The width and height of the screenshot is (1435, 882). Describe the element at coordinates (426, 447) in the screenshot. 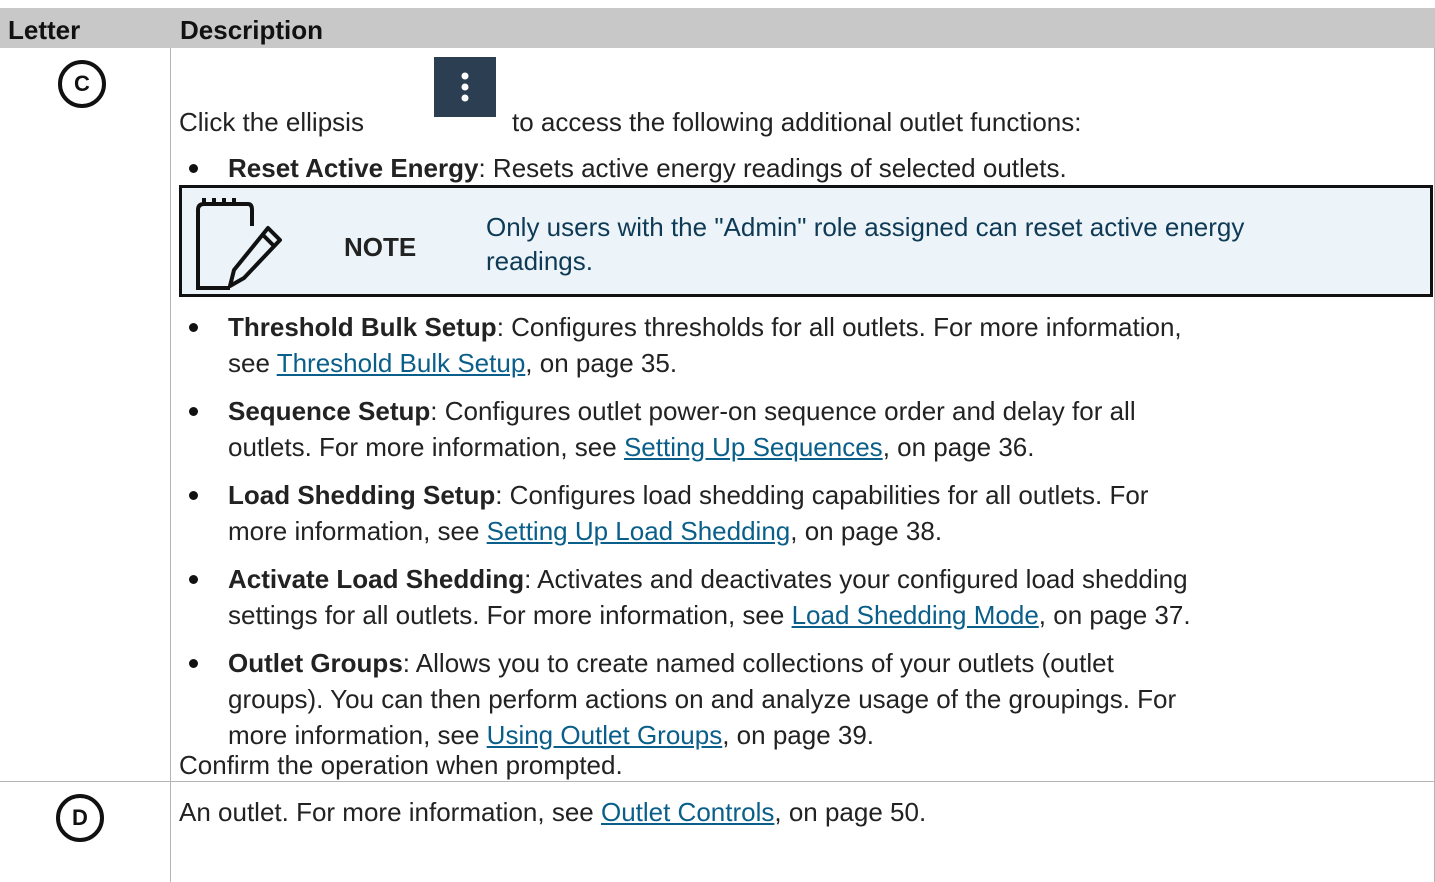

I see `item-text: outlets. For more information, see` at that location.